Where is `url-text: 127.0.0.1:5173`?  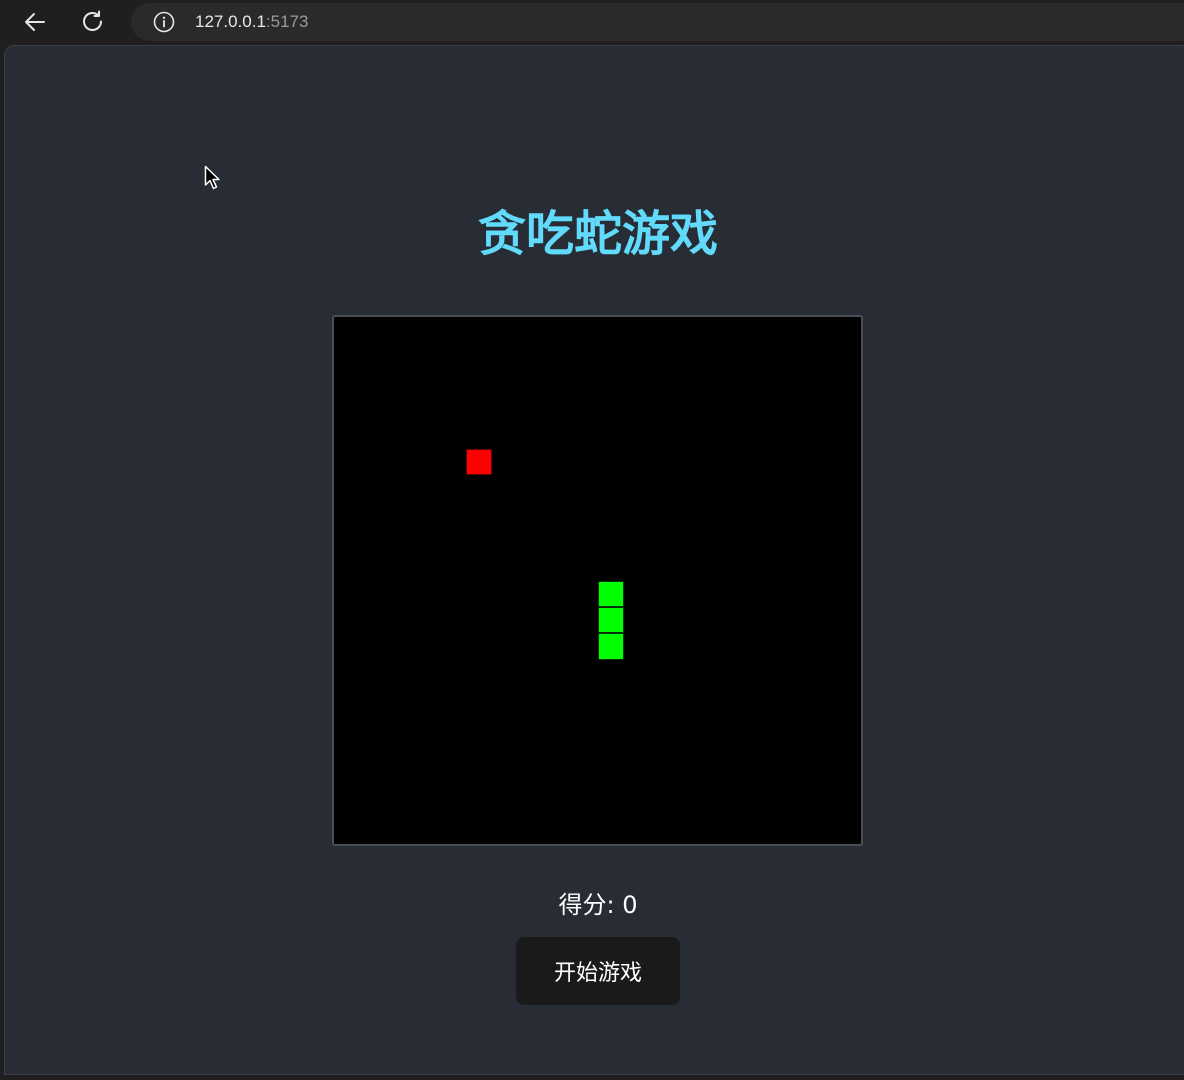 url-text: 127.0.0.1:5173 is located at coordinates (251, 22).